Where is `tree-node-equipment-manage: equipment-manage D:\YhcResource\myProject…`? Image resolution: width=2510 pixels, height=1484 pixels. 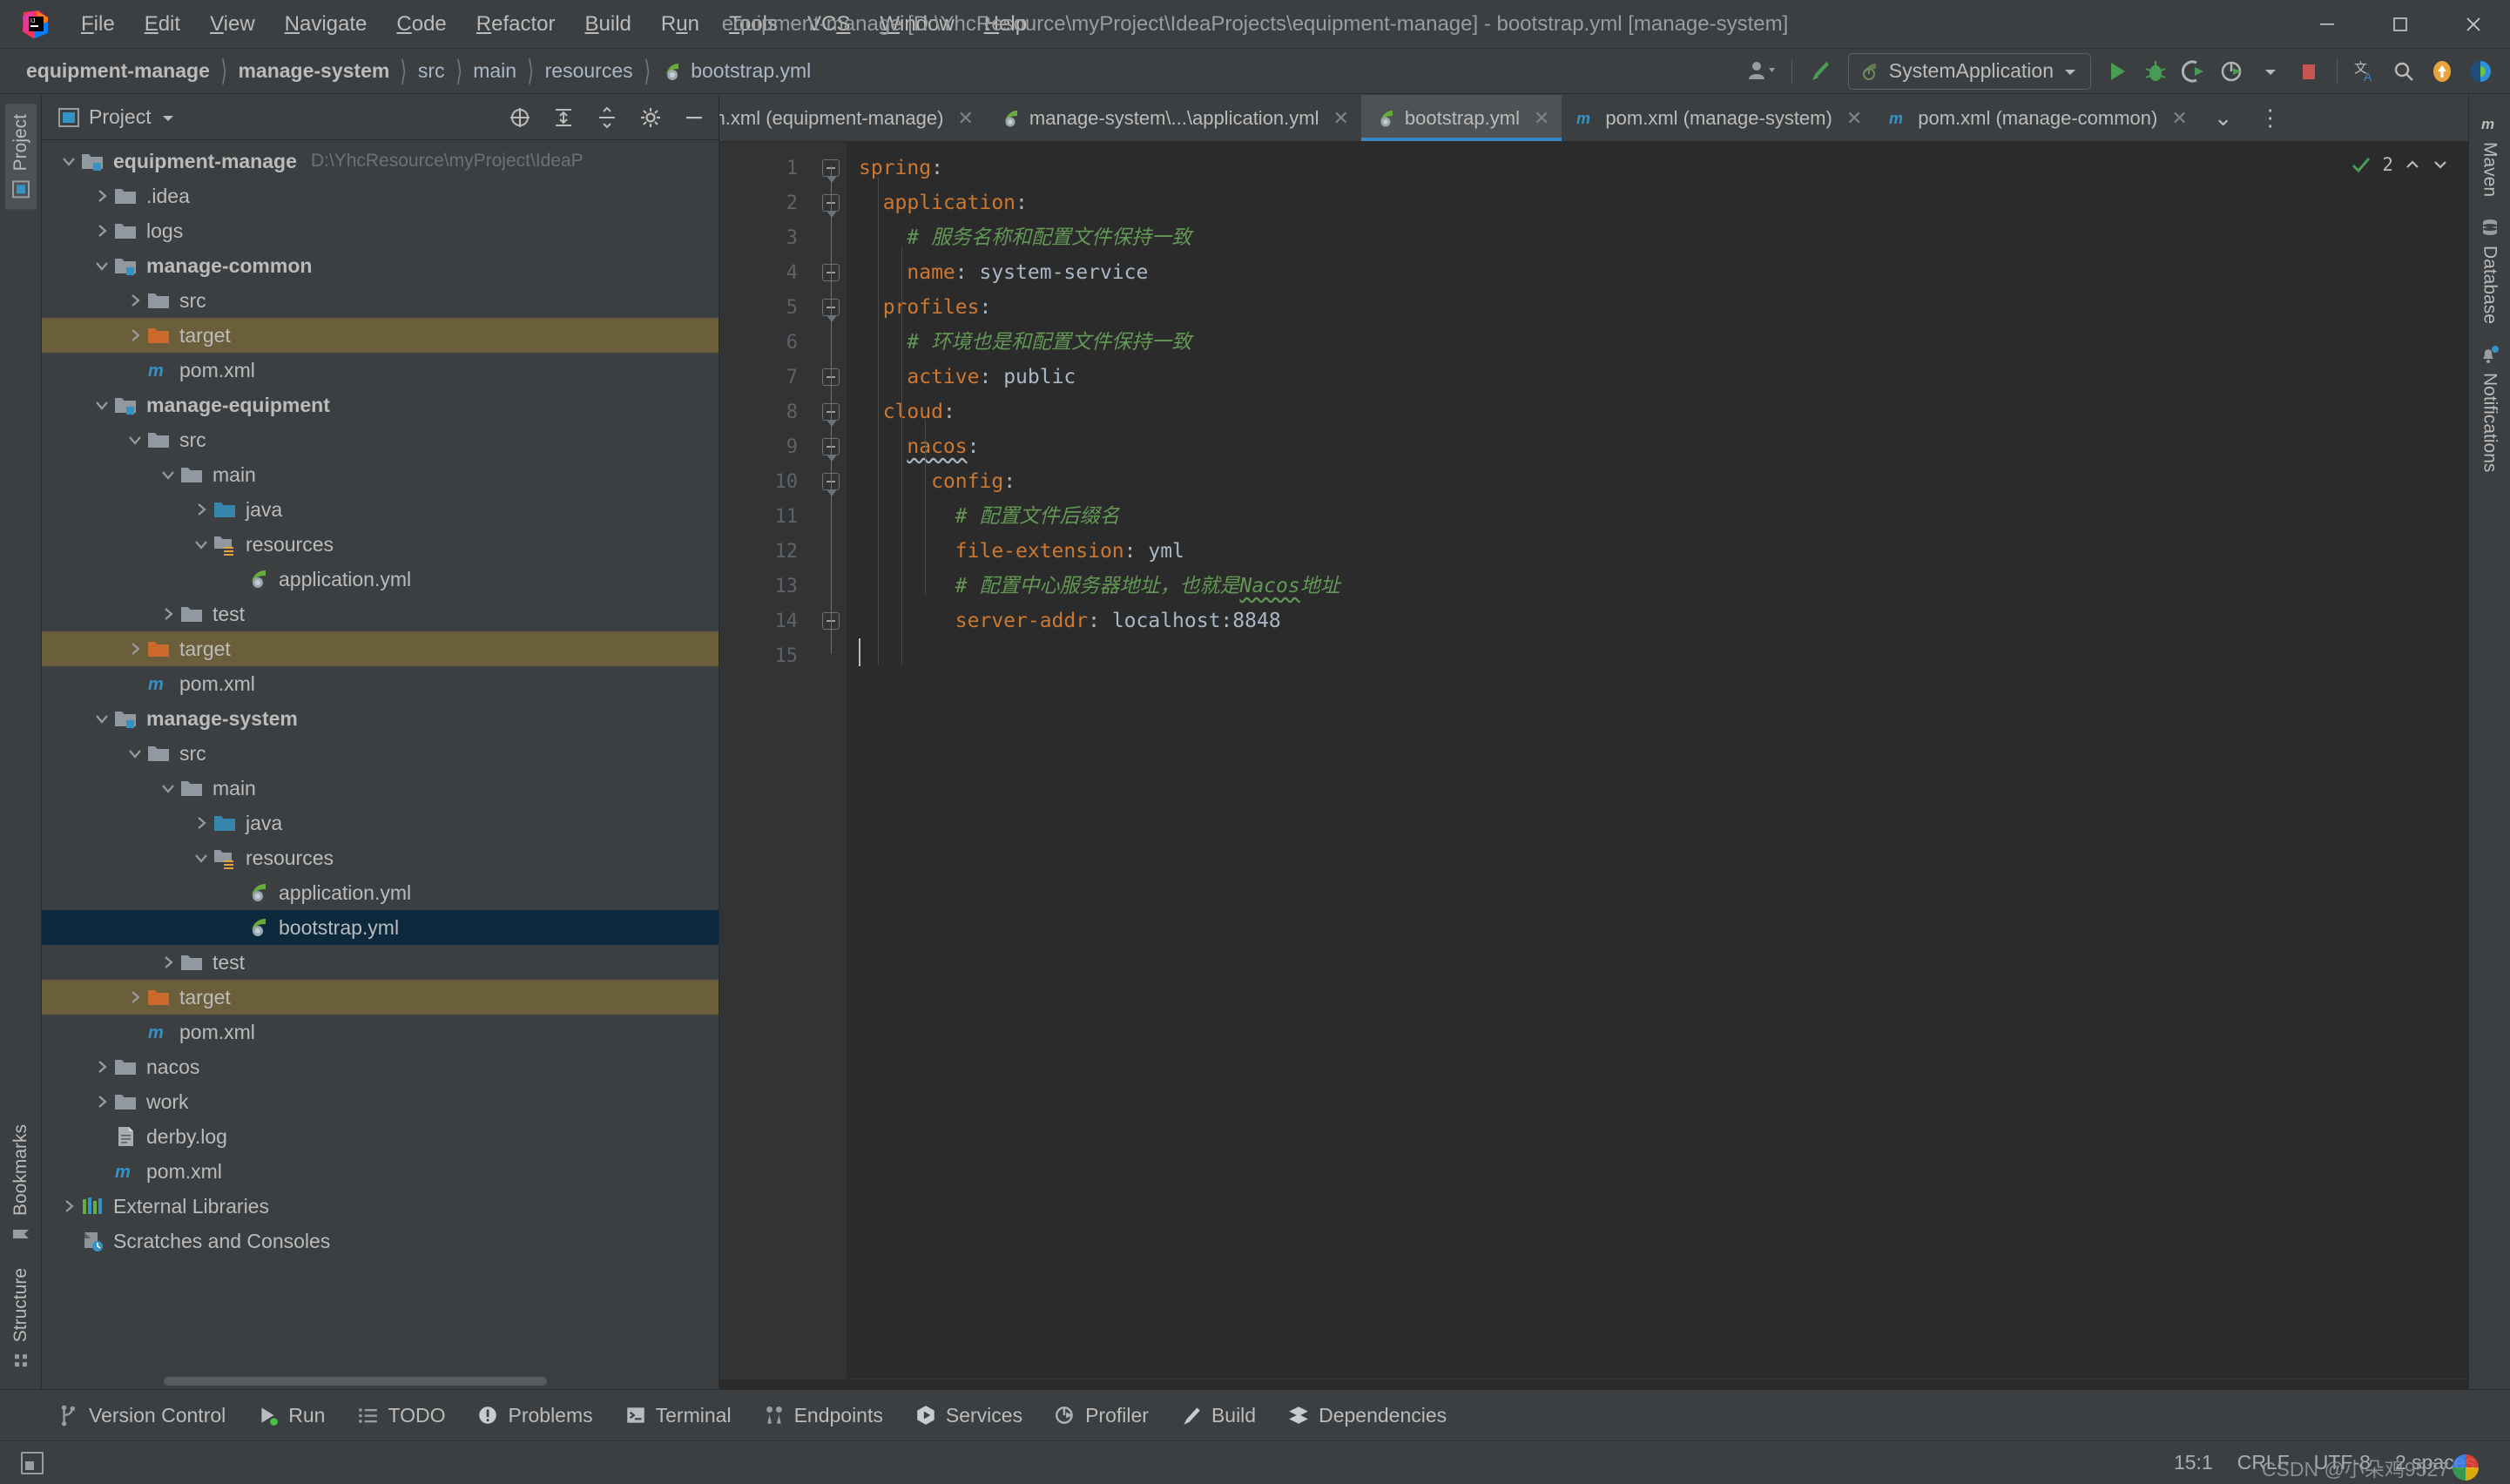
tree-node-equipment-manage: equipment-manage D:\YhcResource\myProject… is located at coordinates (380, 161).